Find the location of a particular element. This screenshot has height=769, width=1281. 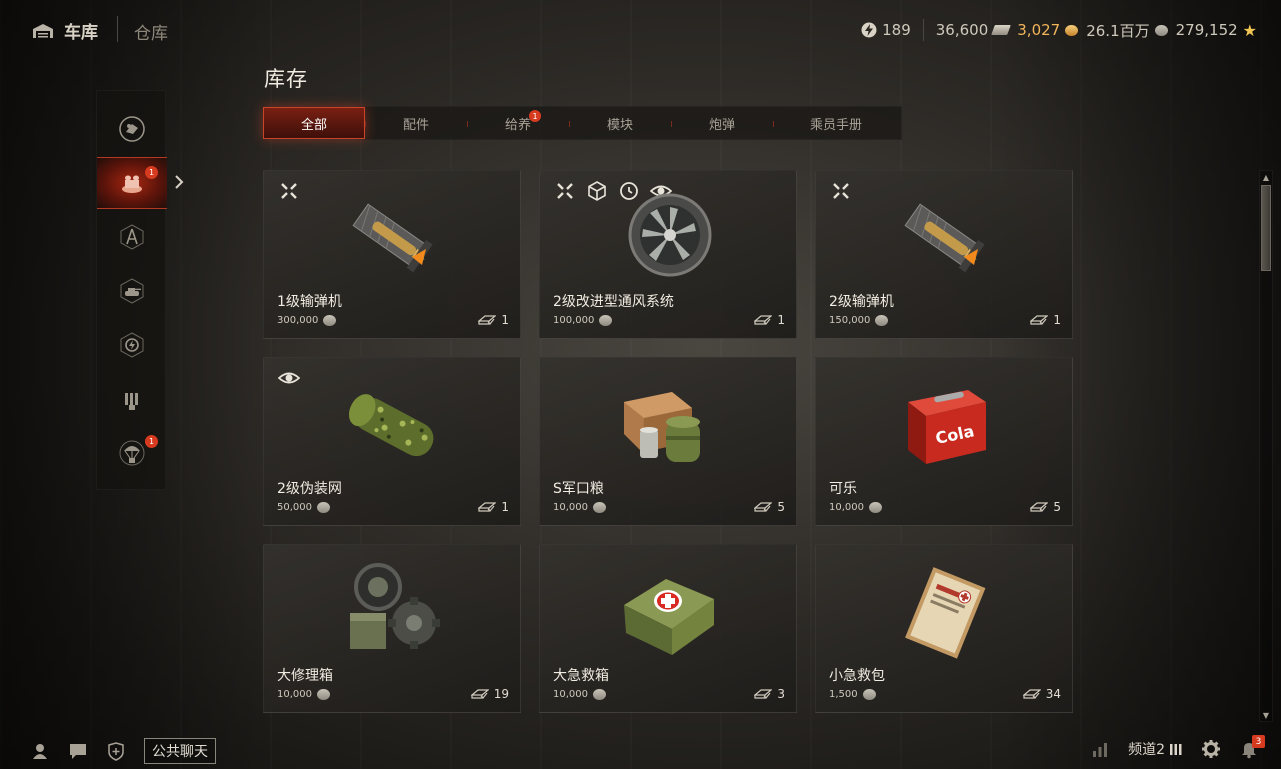

item-card-repair-kit: 大修理箱 10,000 19 is located at coordinates (392, 628).